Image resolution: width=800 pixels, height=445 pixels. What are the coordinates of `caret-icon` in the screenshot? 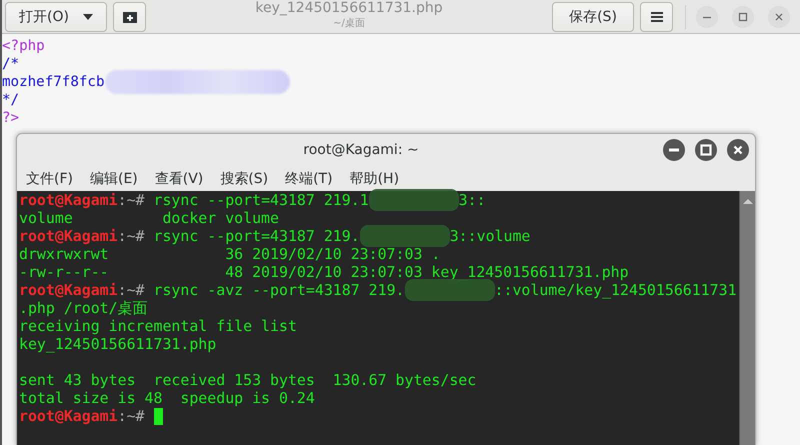 It's located at (87, 17).